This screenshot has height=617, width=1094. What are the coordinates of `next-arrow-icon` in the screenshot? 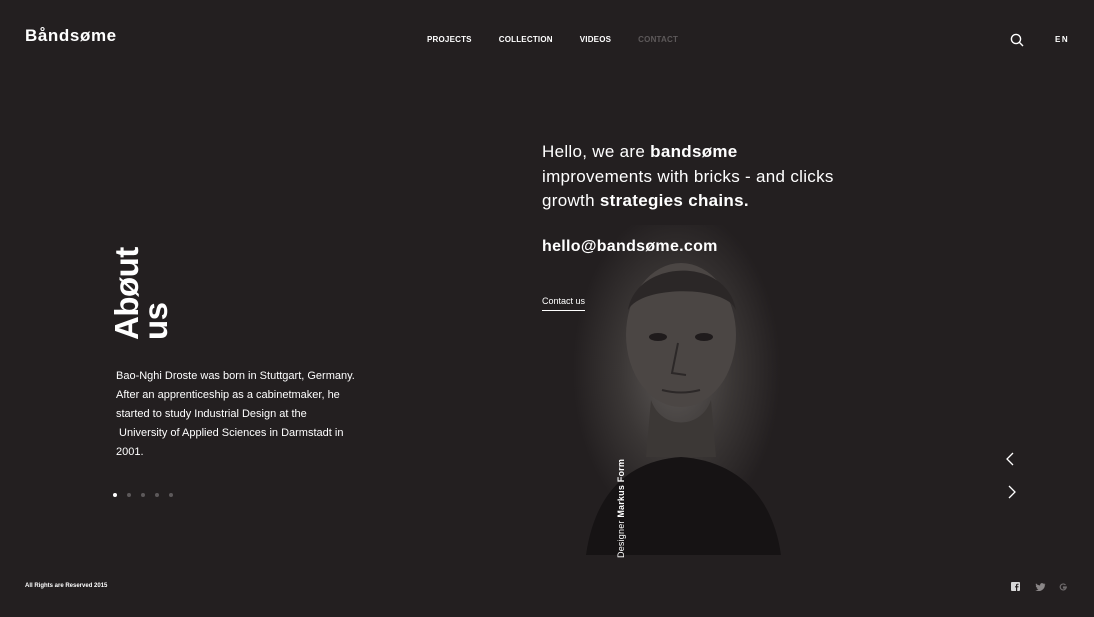 It's located at (1011, 492).